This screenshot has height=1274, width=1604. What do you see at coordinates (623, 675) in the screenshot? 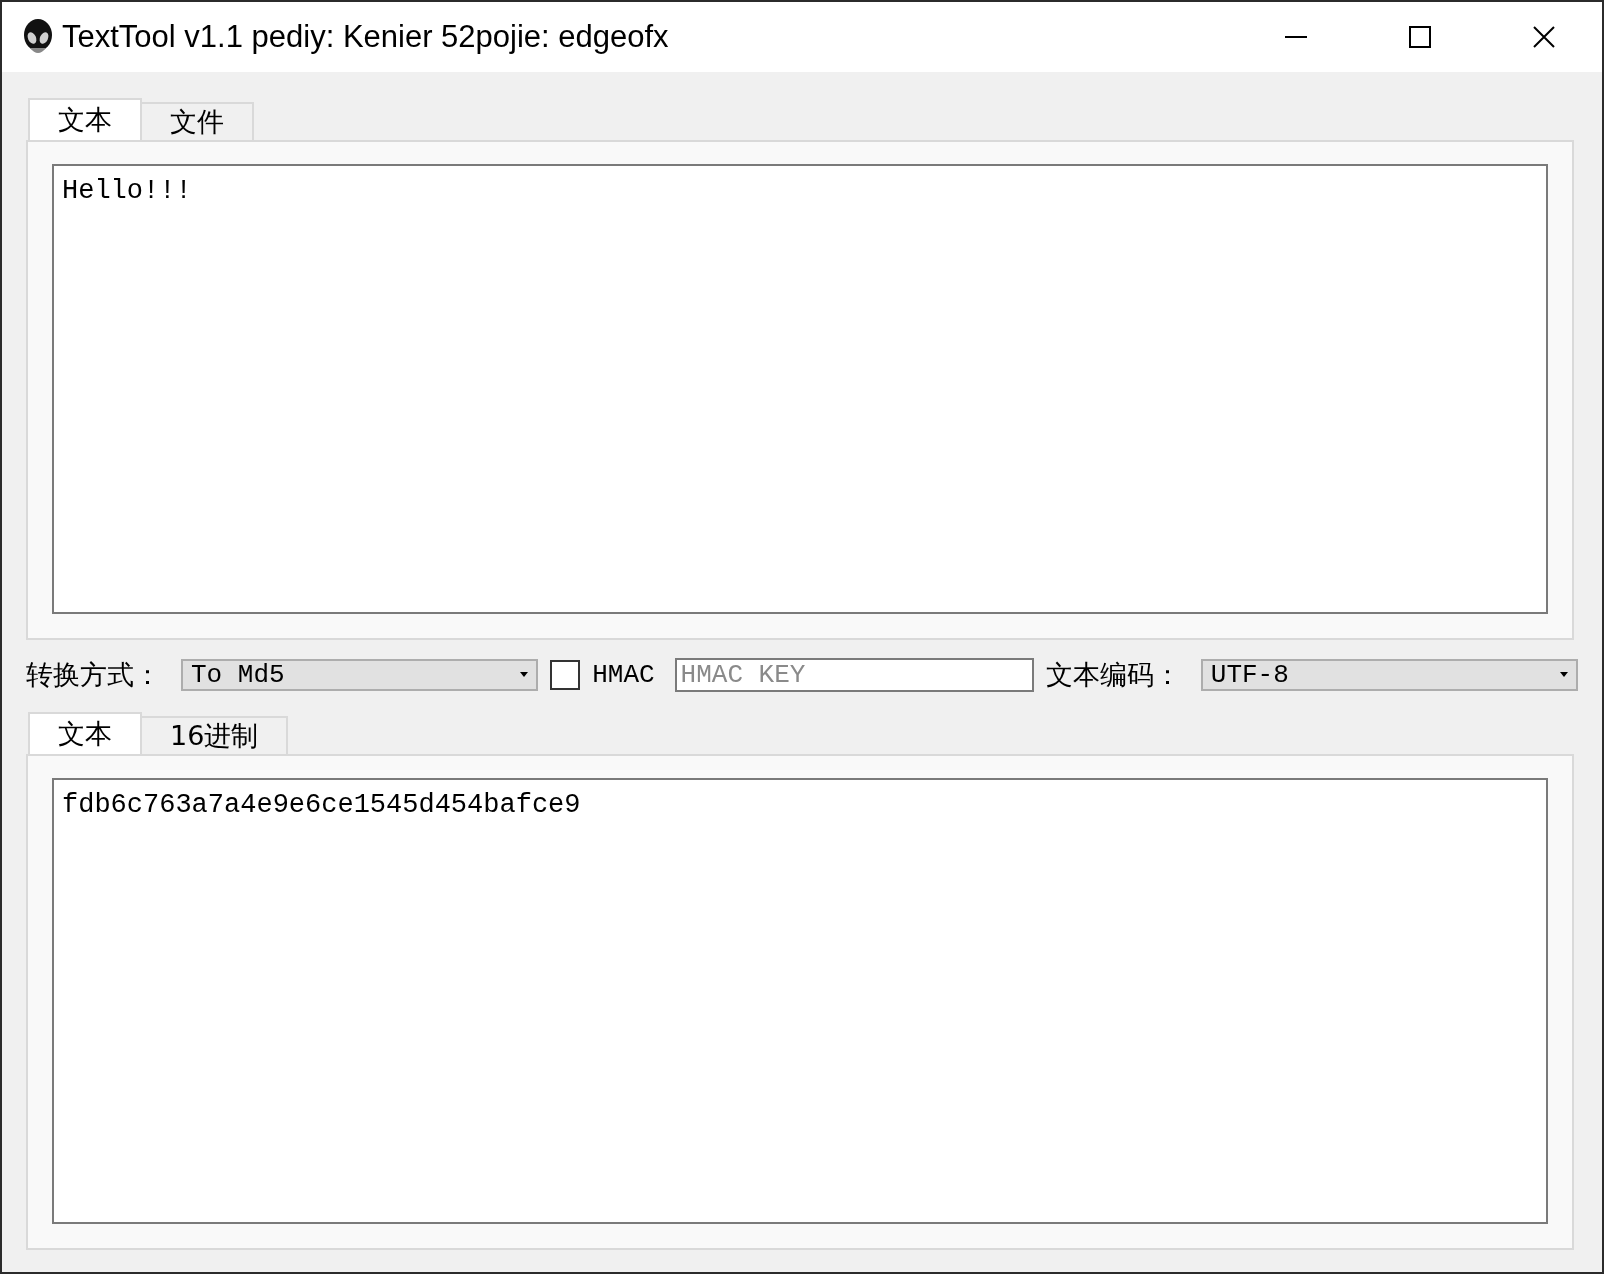
I see `hmac-label: HMAC` at bounding box center [623, 675].